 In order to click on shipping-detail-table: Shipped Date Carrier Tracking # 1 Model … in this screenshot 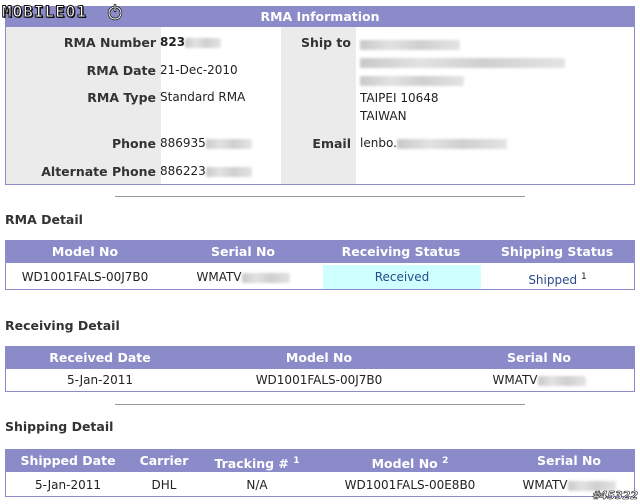, I will do `click(320, 473)`.